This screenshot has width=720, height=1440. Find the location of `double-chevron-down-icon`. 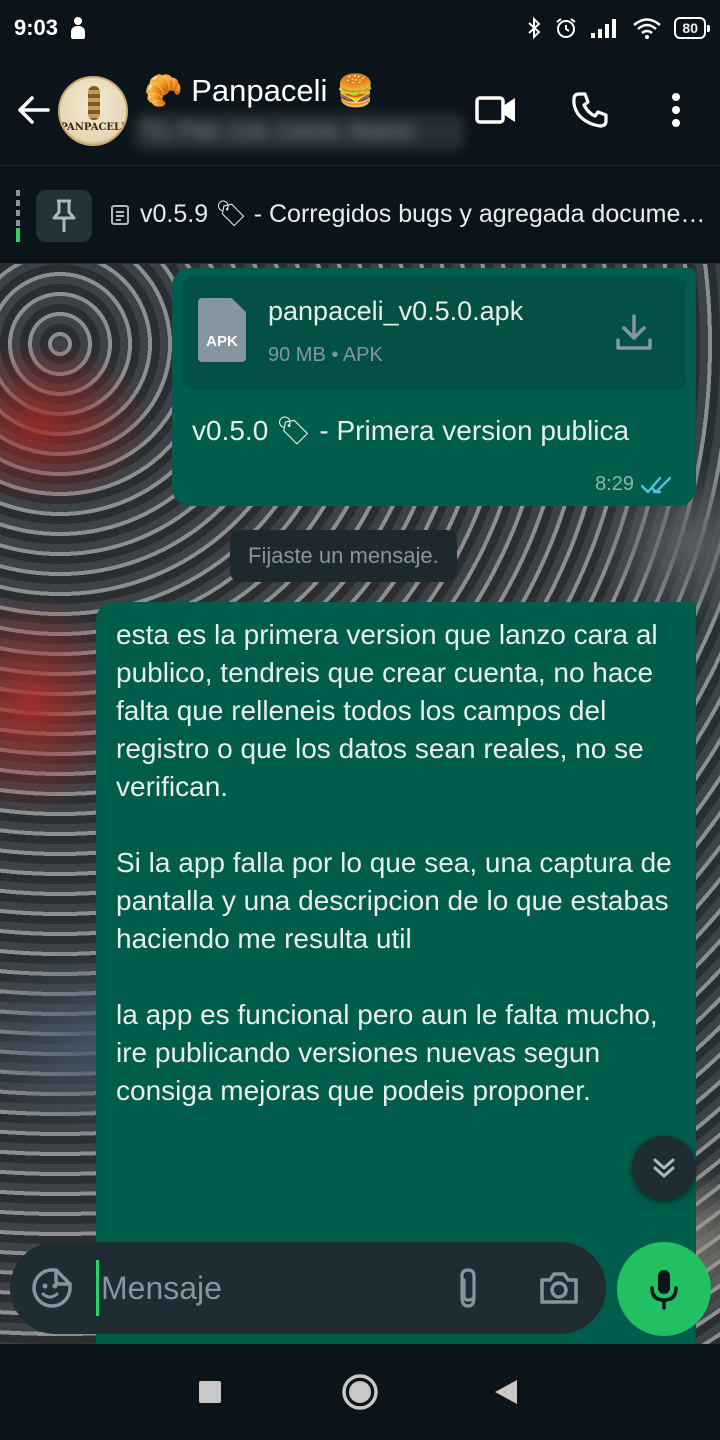

double-chevron-down-icon is located at coordinates (664, 1168).